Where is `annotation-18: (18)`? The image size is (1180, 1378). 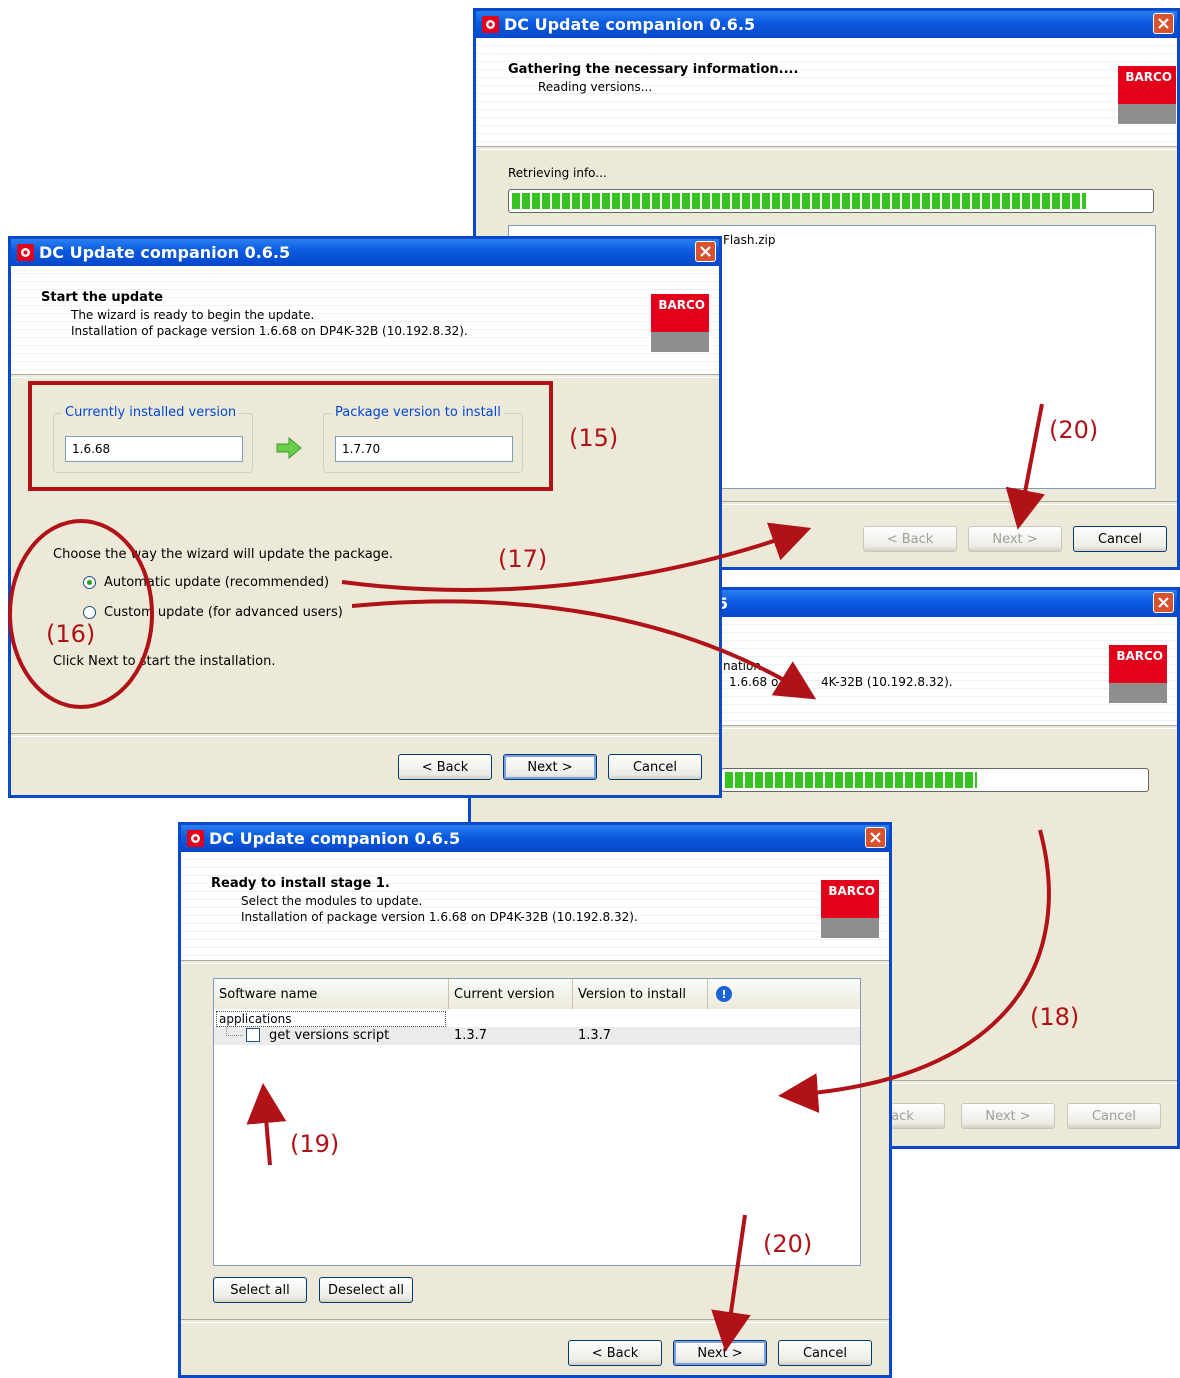 annotation-18: (18) is located at coordinates (1055, 1017).